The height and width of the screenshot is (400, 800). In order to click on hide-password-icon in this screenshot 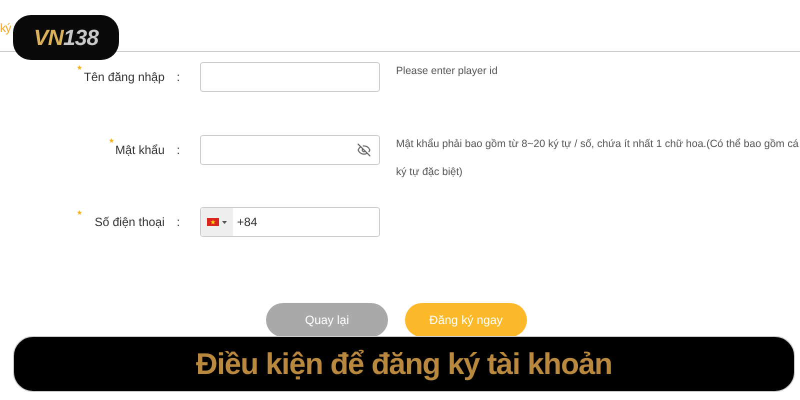, I will do `click(364, 150)`.